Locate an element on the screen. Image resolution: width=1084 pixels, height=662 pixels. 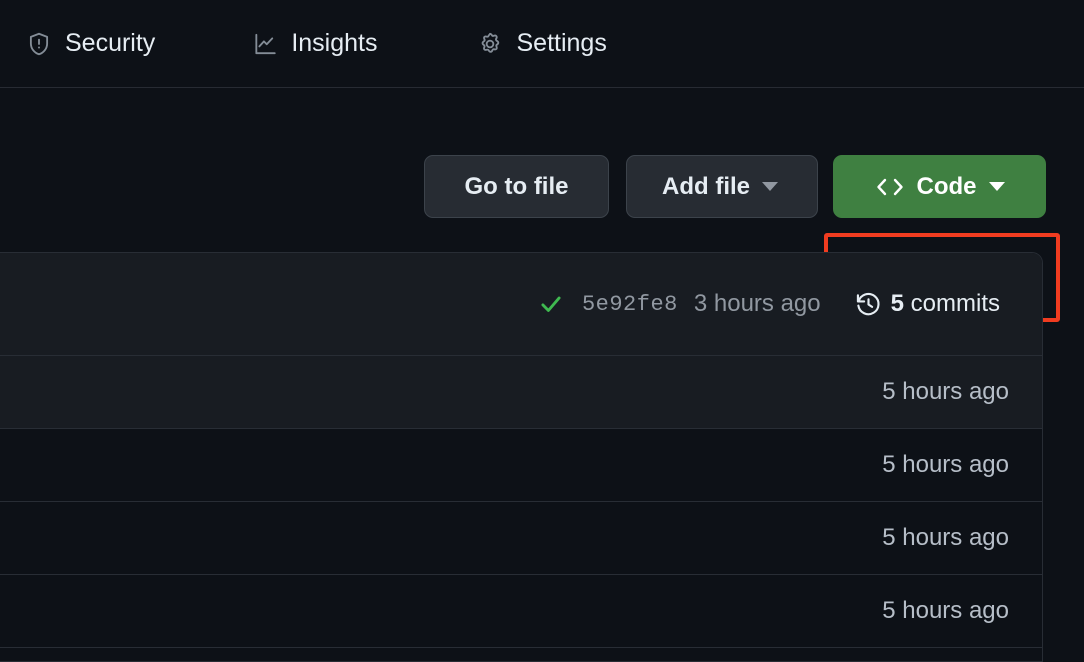
repository-nav-tabs: Security Insights Settings is located at coordinates (542, 44).